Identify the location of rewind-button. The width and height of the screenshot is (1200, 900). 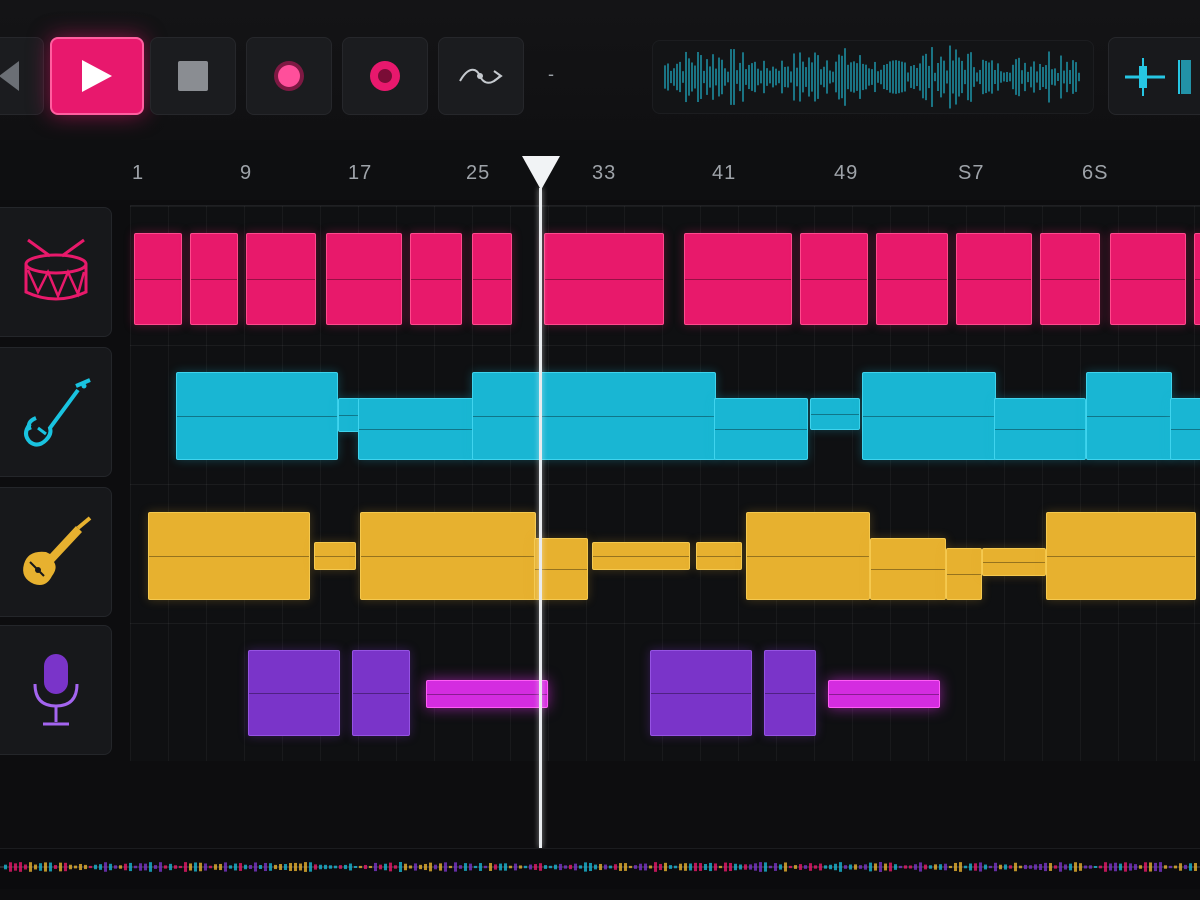
(22, 76).